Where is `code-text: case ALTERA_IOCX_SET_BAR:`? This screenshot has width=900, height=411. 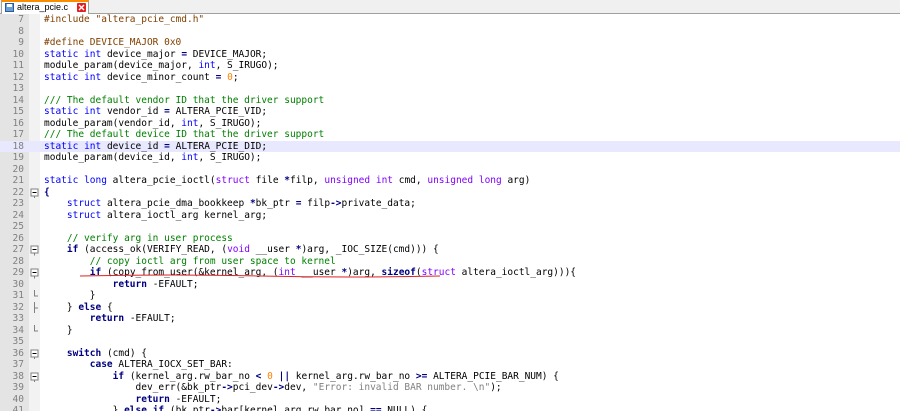 code-text: case ALTERA_IOCX_SET_BAR: is located at coordinates (161, 364).